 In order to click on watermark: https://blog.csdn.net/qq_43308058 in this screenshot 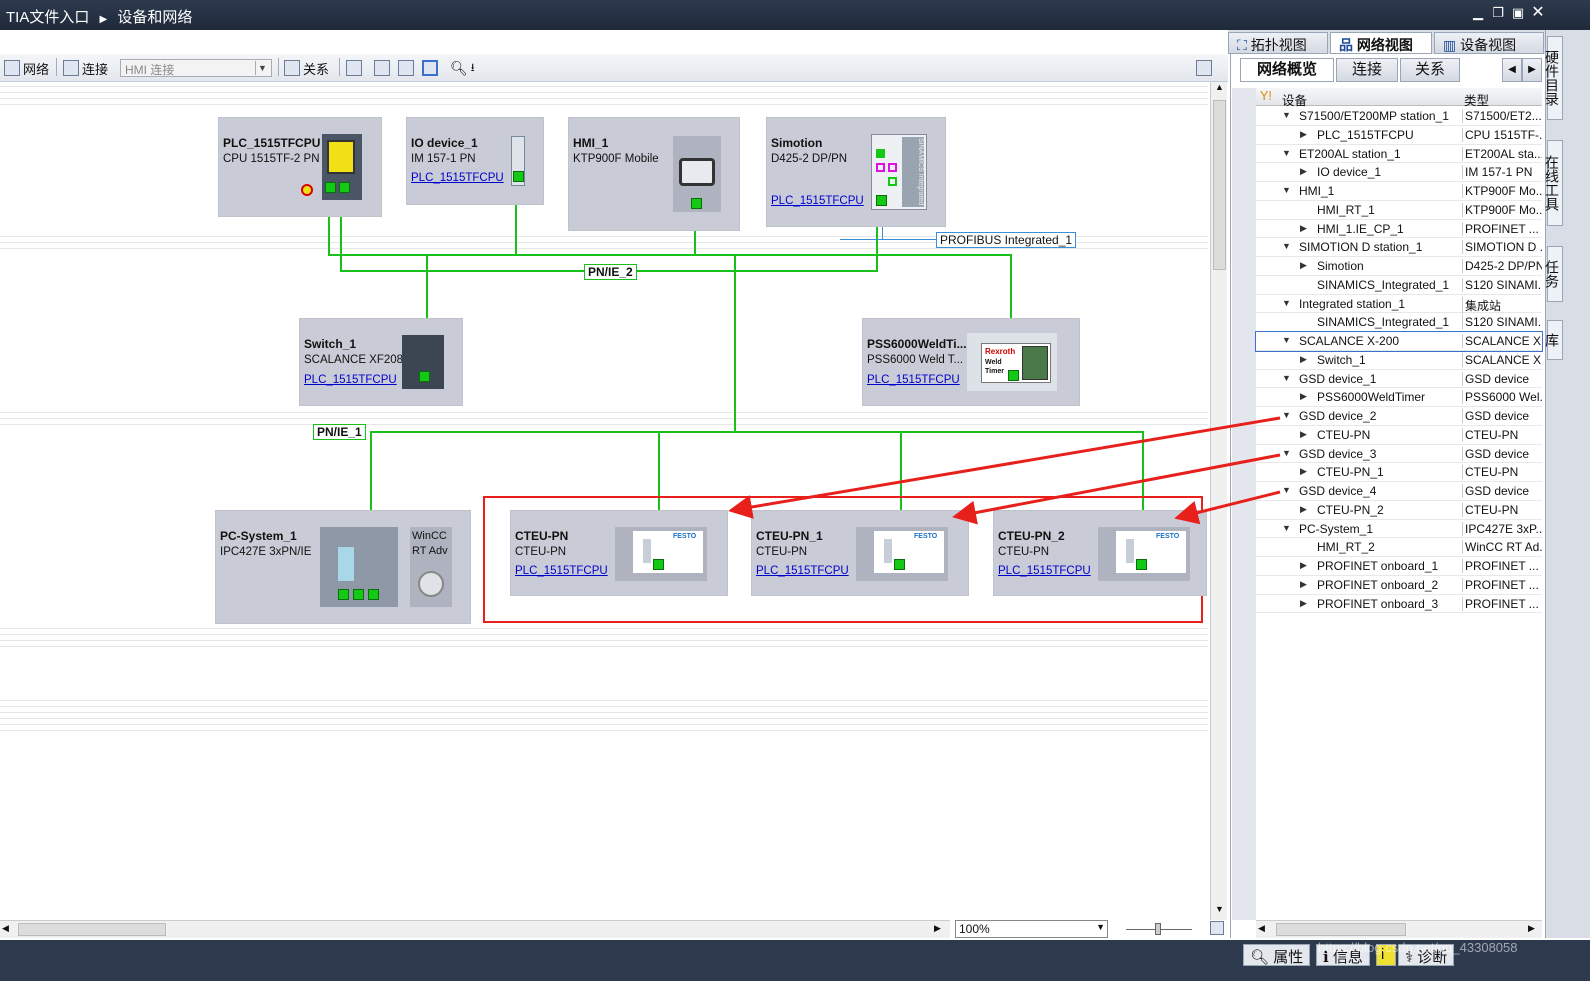, I will do `click(1418, 947)`.